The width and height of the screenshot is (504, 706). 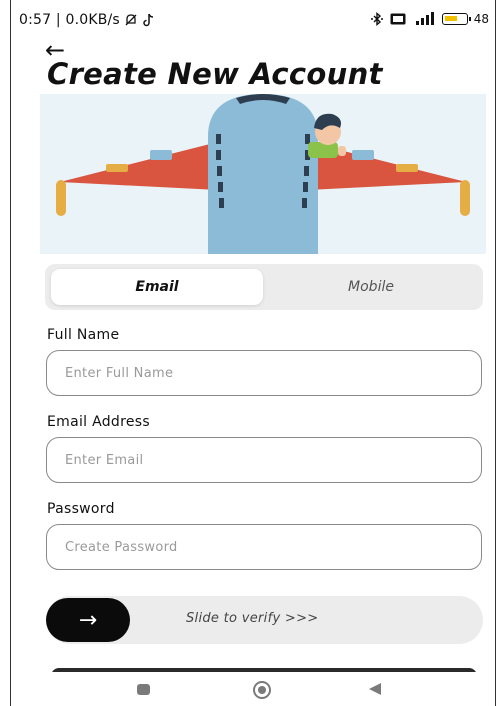 I want to click on page-title: Create New Account, so click(x=215, y=74).